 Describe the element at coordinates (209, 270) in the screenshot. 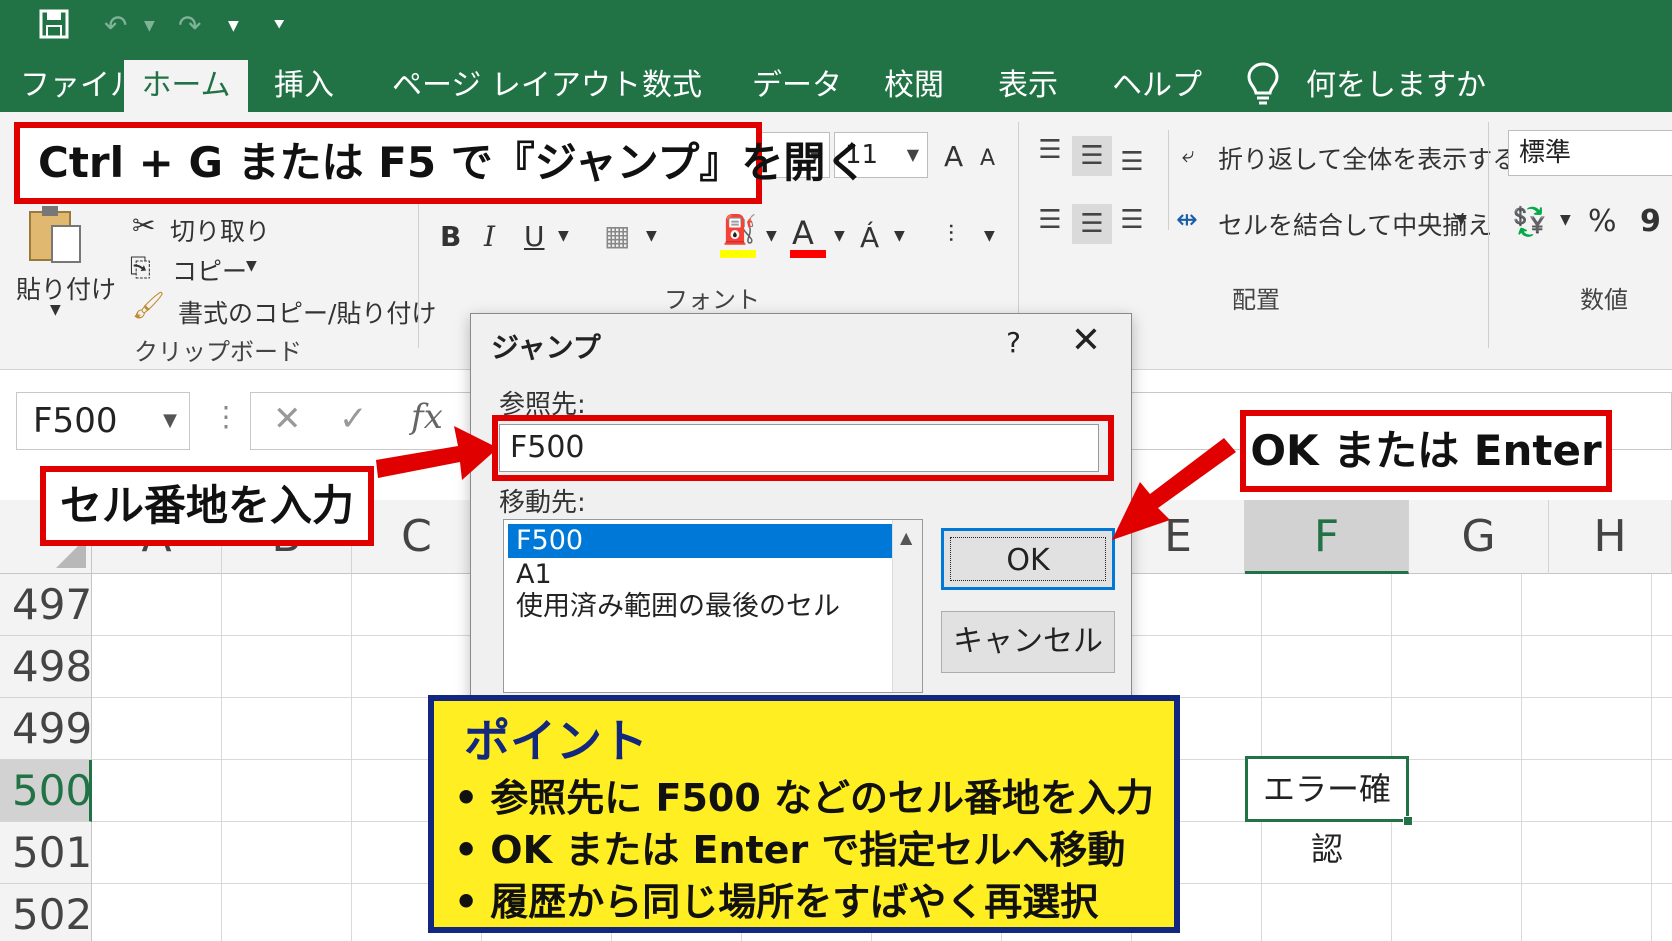

I see `copy-button: コピー` at that location.